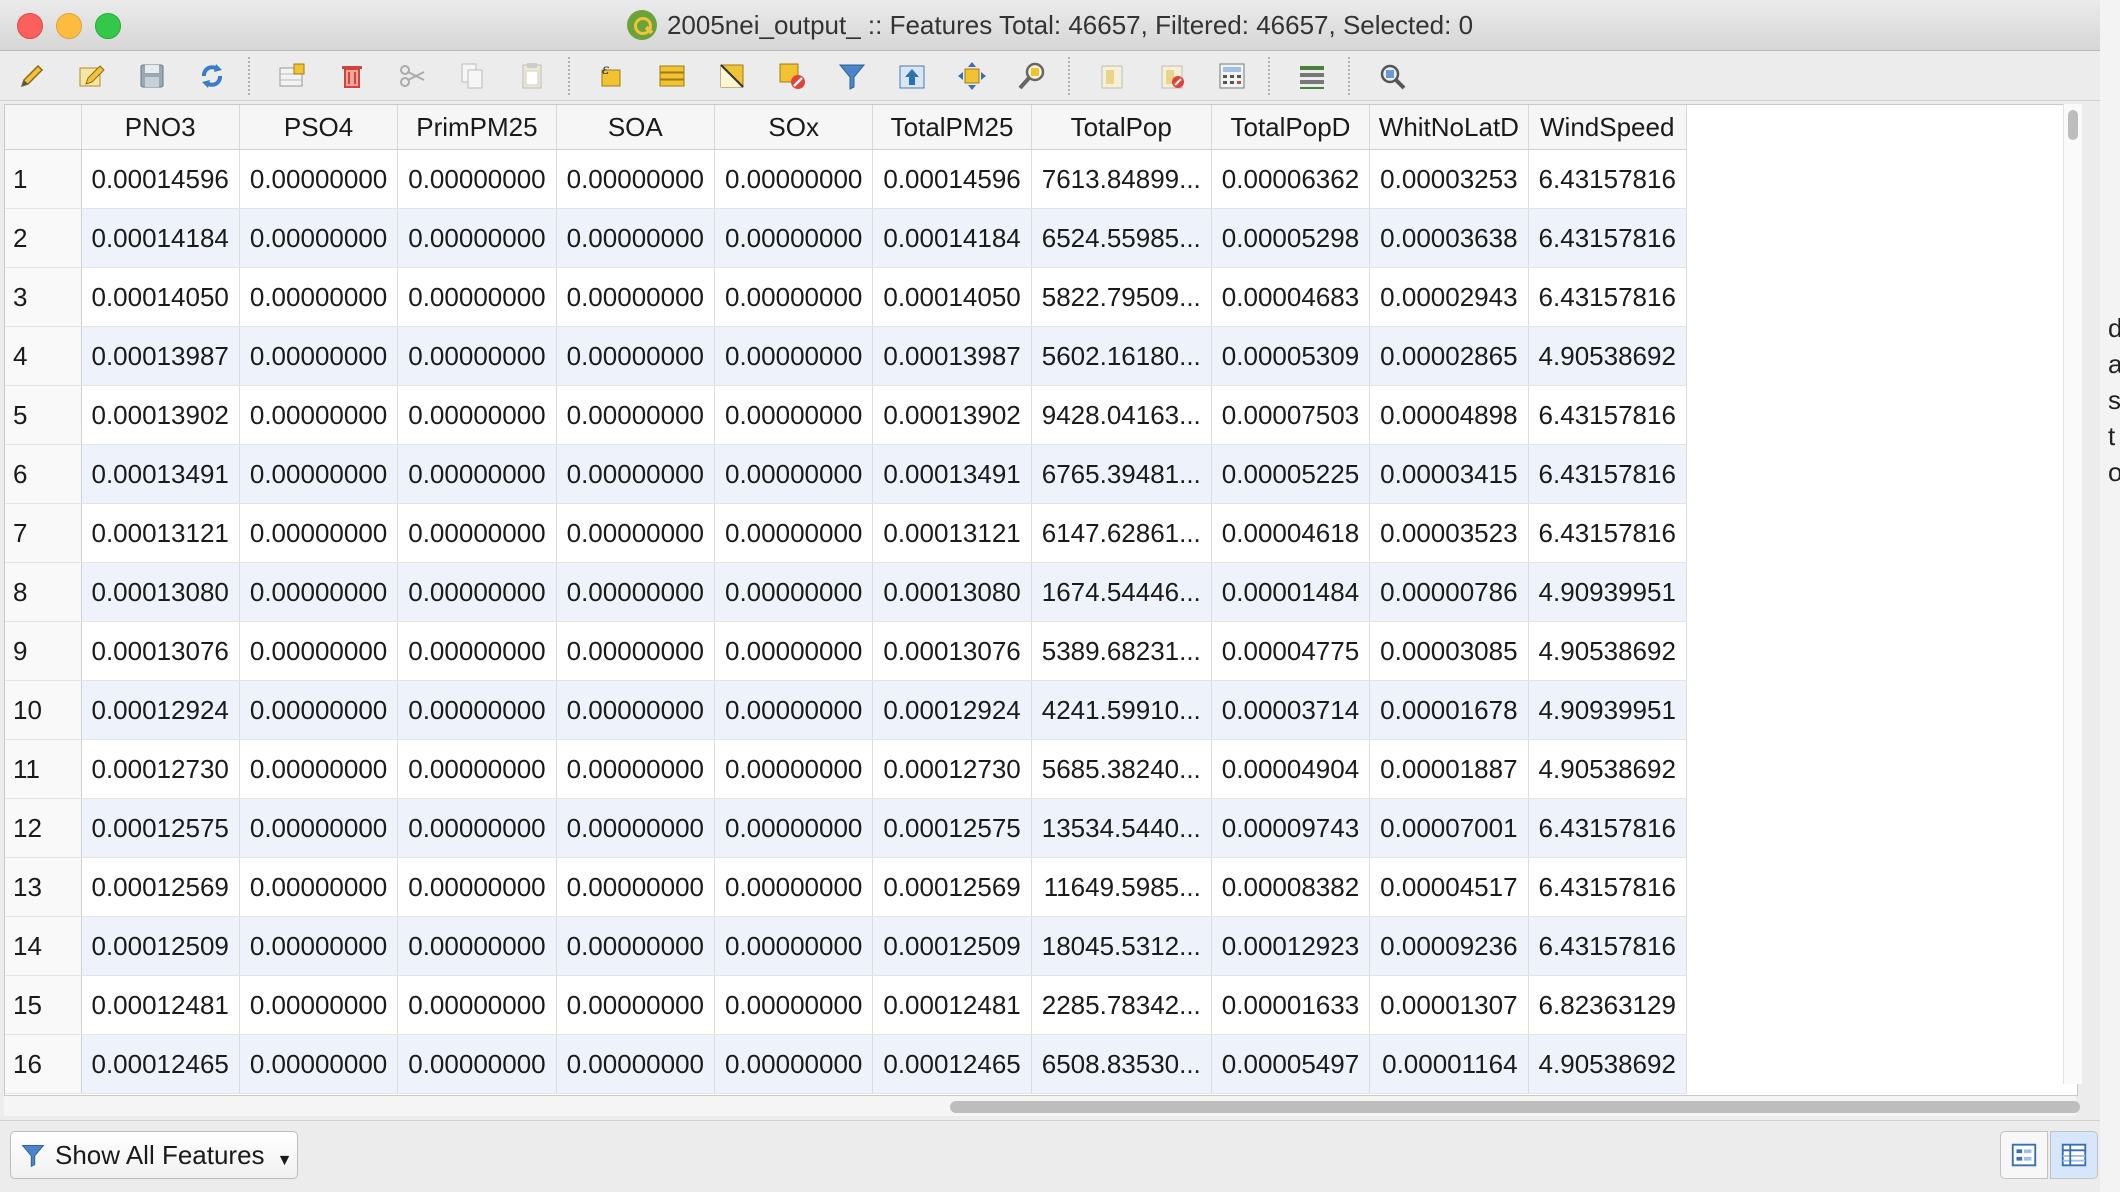 This screenshot has width=2120, height=1192. Describe the element at coordinates (1607, 592) in the screenshot. I see `table-cell: 4.90939951` at that location.